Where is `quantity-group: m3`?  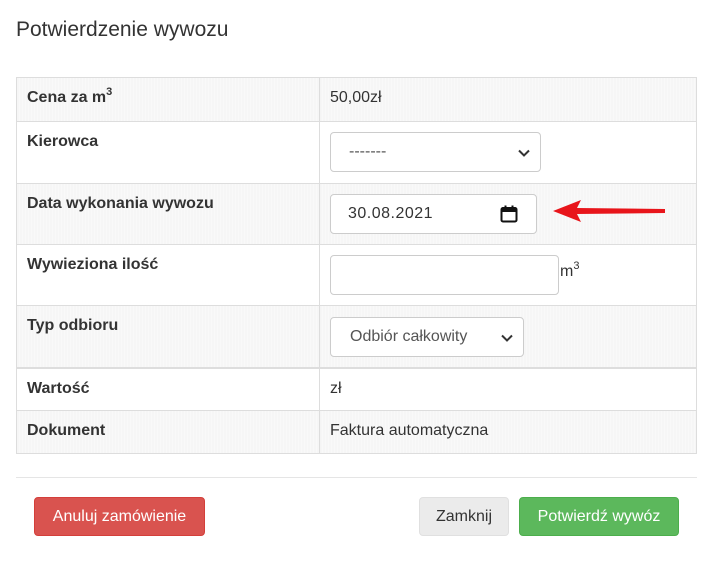 quantity-group: m3 is located at coordinates (513, 275).